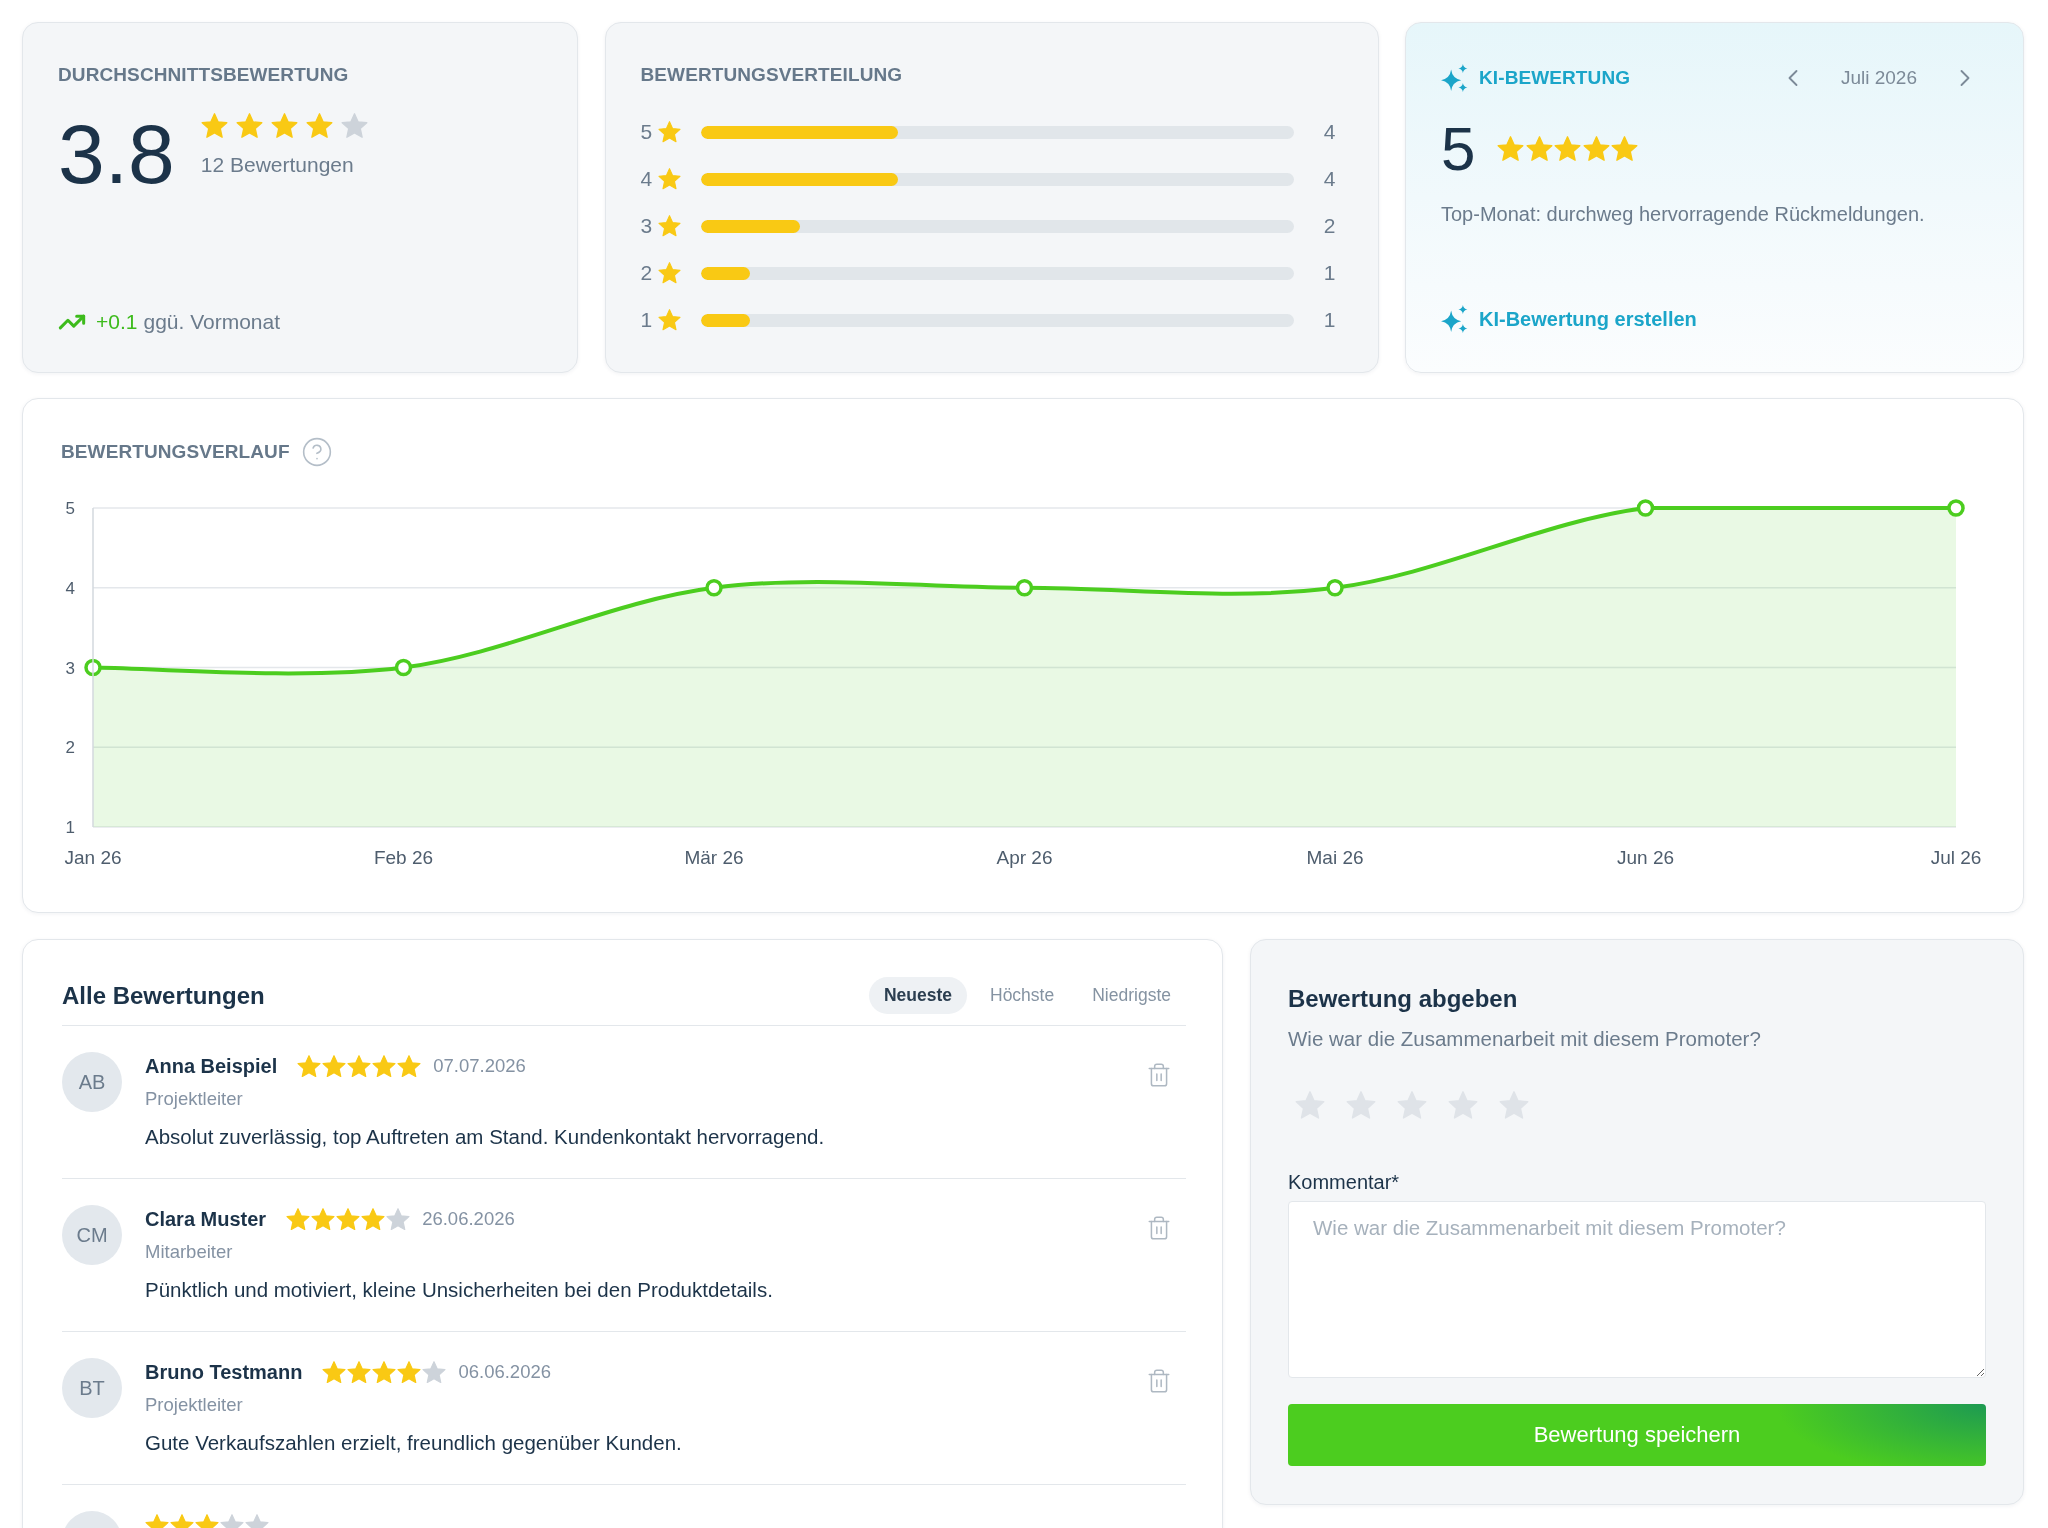  Describe the element at coordinates (212, 322) in the screenshot. I see `trend-label: ggü. Vormonat` at that location.